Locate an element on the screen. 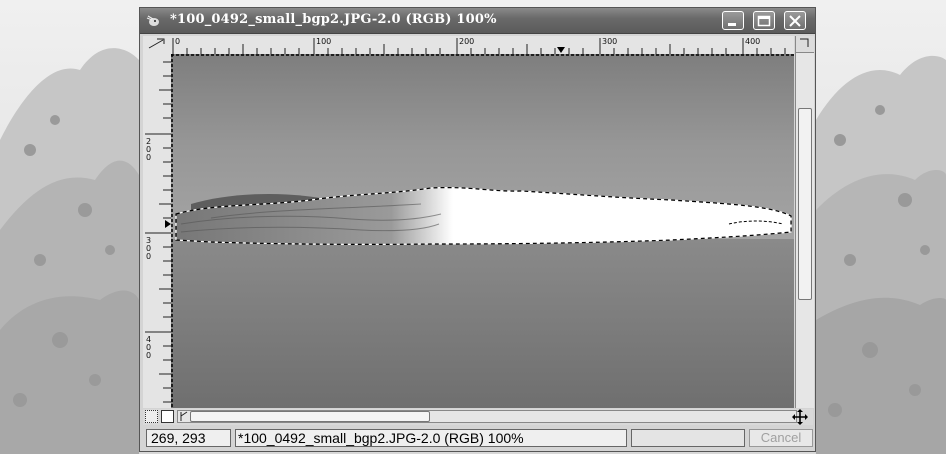 The width and height of the screenshot is (946, 454). horizontal-scroll-thumb is located at coordinates (310, 416).